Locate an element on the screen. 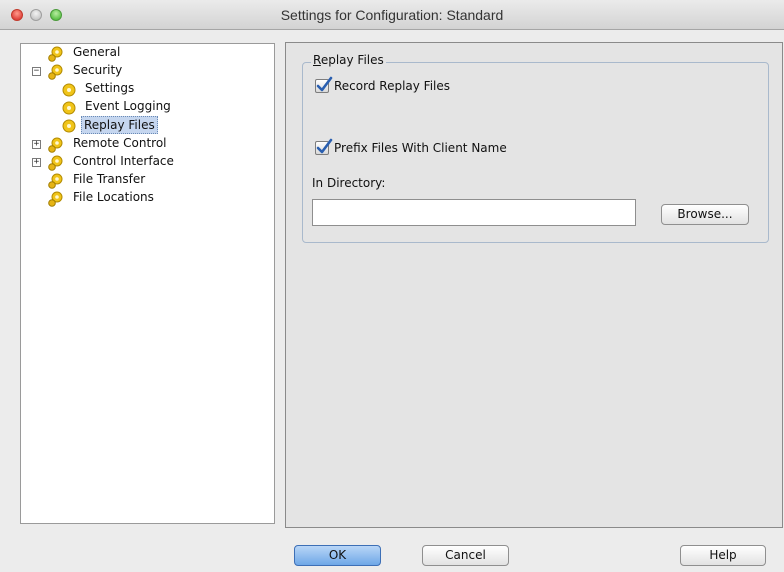  tree-item-label: Event Logging is located at coordinates (128, 106).